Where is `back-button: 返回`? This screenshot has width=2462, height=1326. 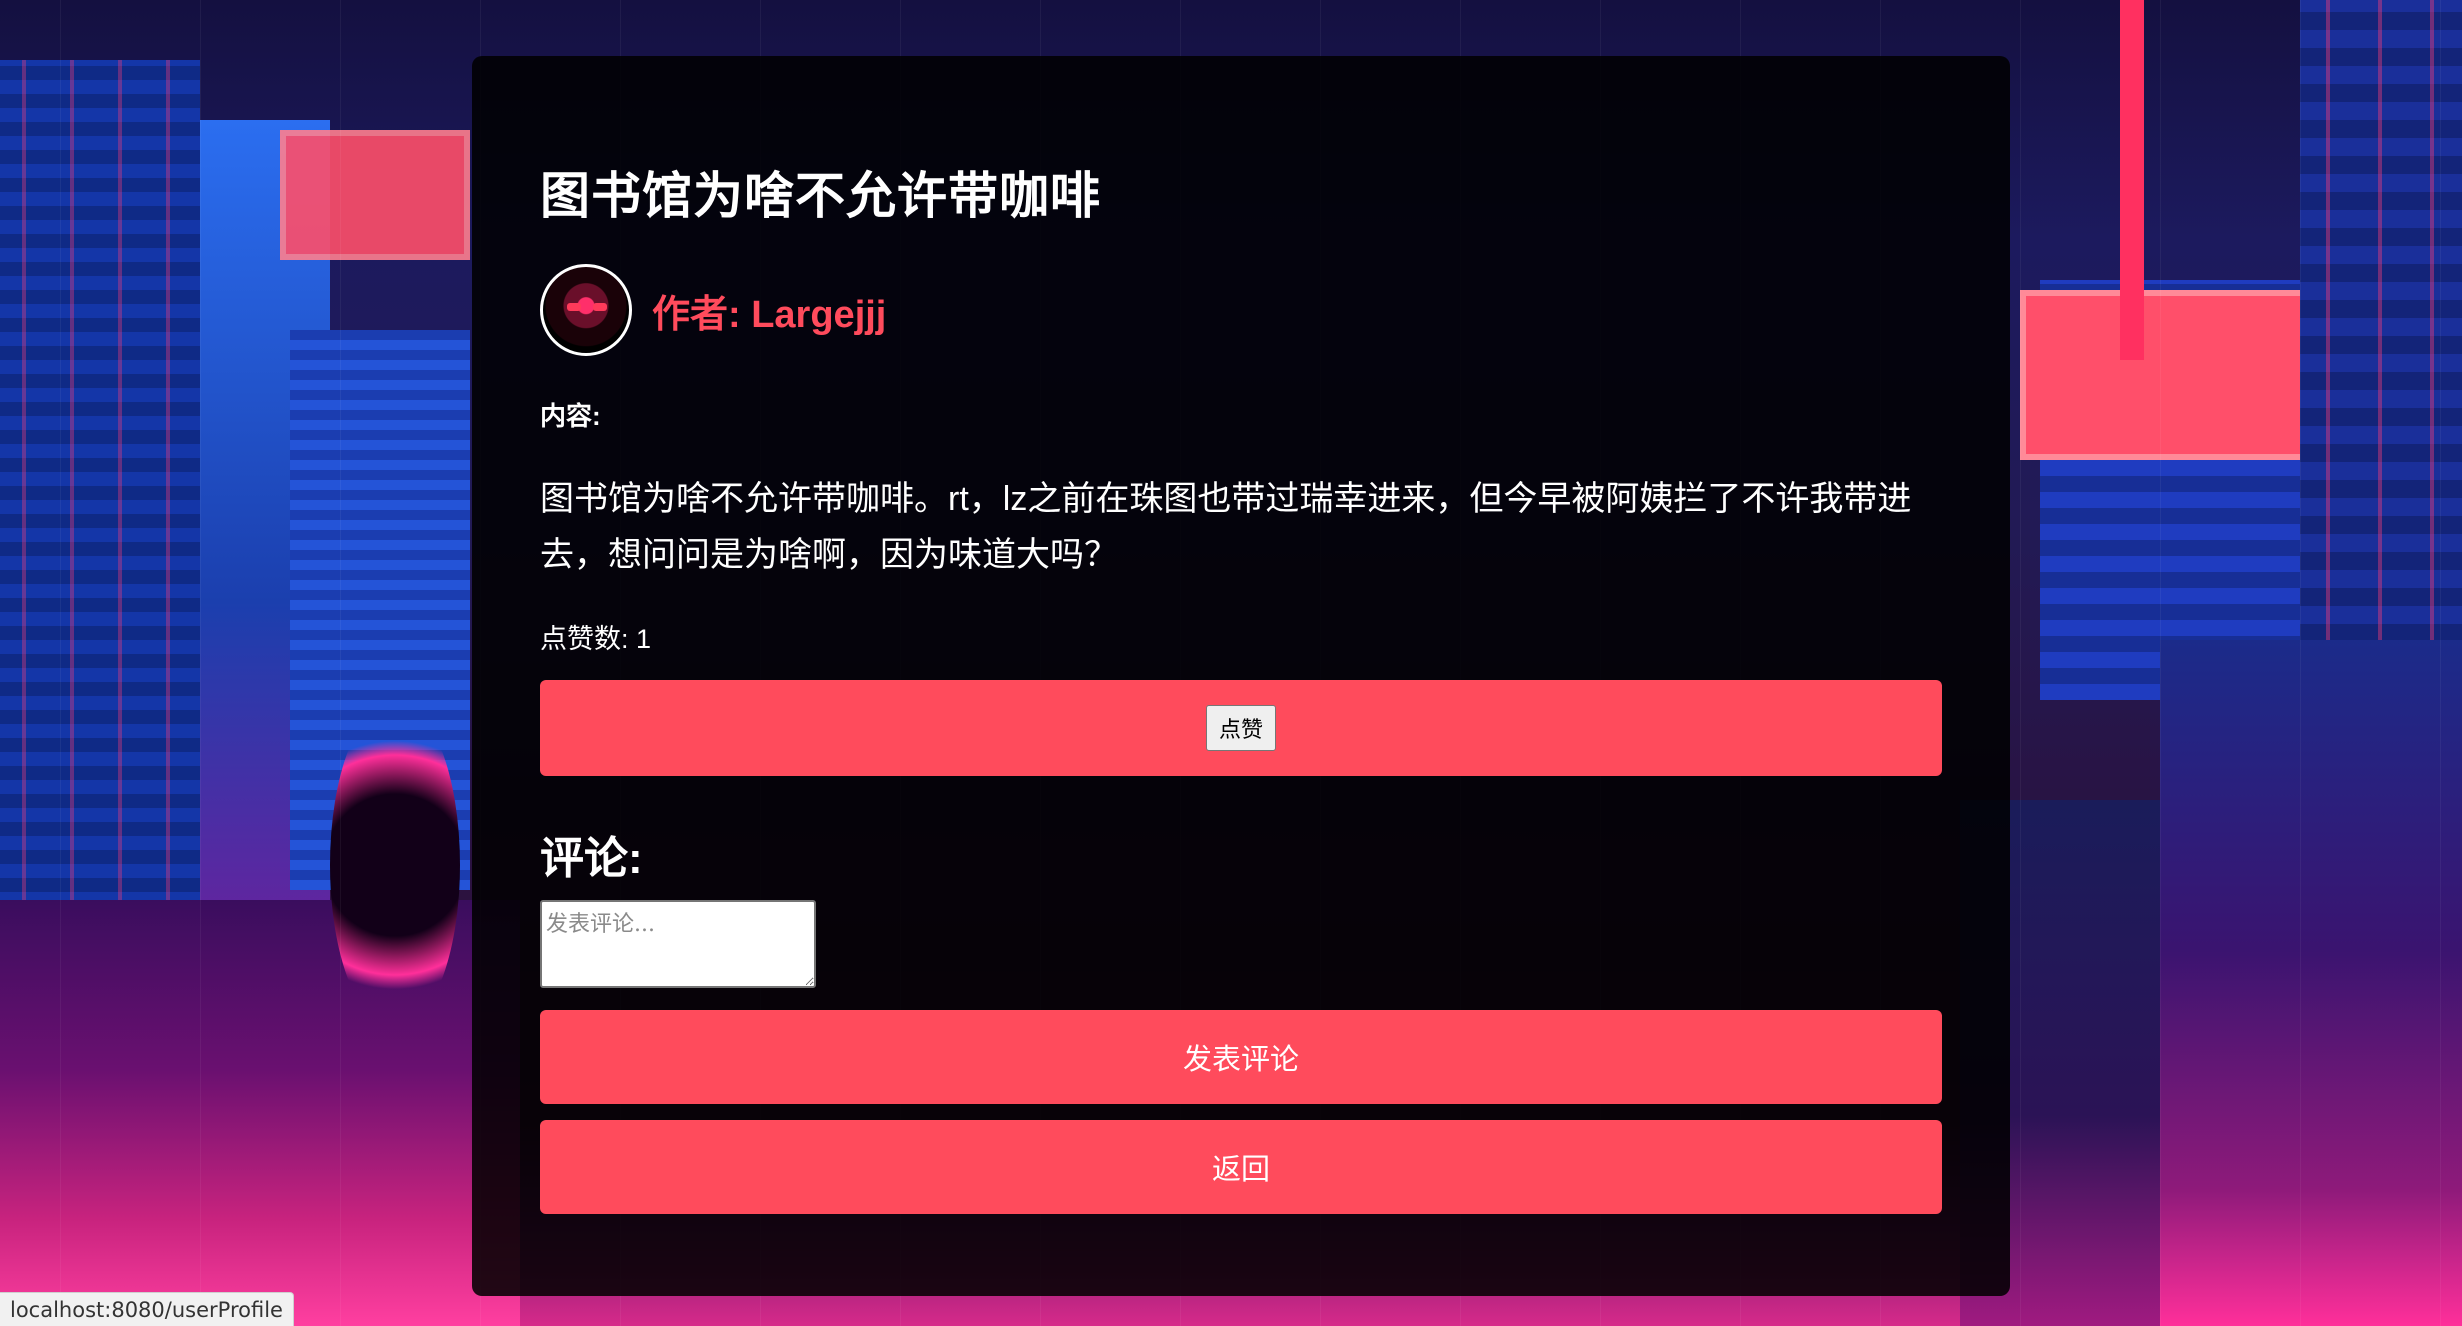 back-button: 返回 is located at coordinates (1241, 1167).